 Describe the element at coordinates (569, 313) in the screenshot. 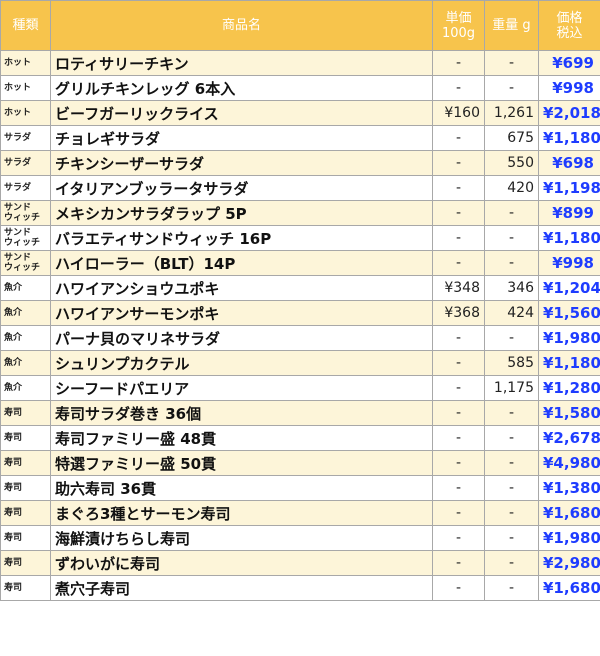

I see `price-cell: ¥1,560` at that location.